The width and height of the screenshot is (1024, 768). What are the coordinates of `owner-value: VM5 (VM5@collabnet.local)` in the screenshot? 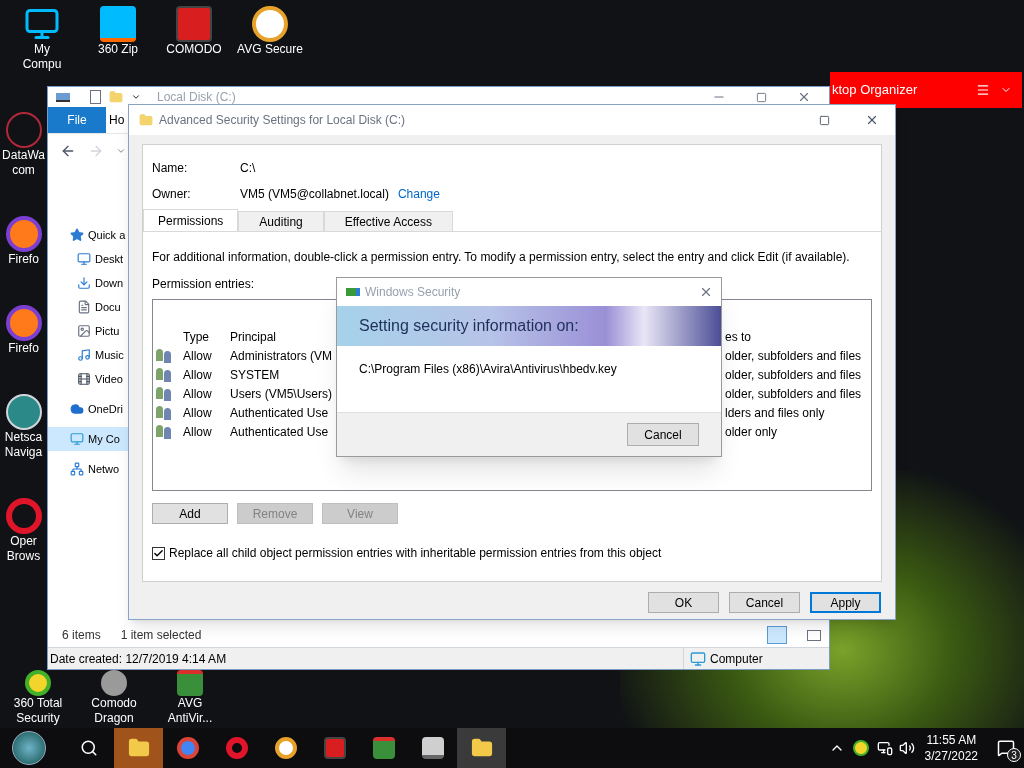 It's located at (314, 194).